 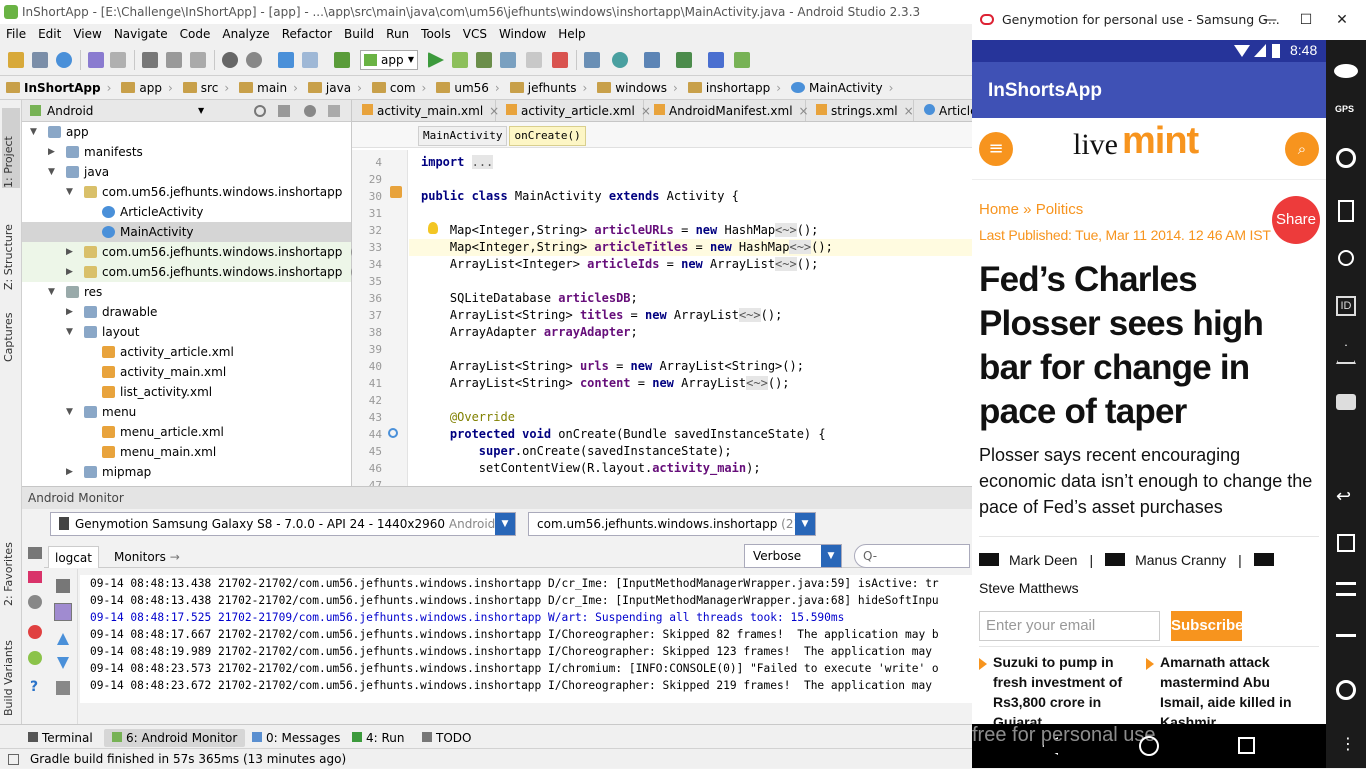 What do you see at coordinates (284, 111) in the screenshot?
I see `collapse-all-icon` at bounding box center [284, 111].